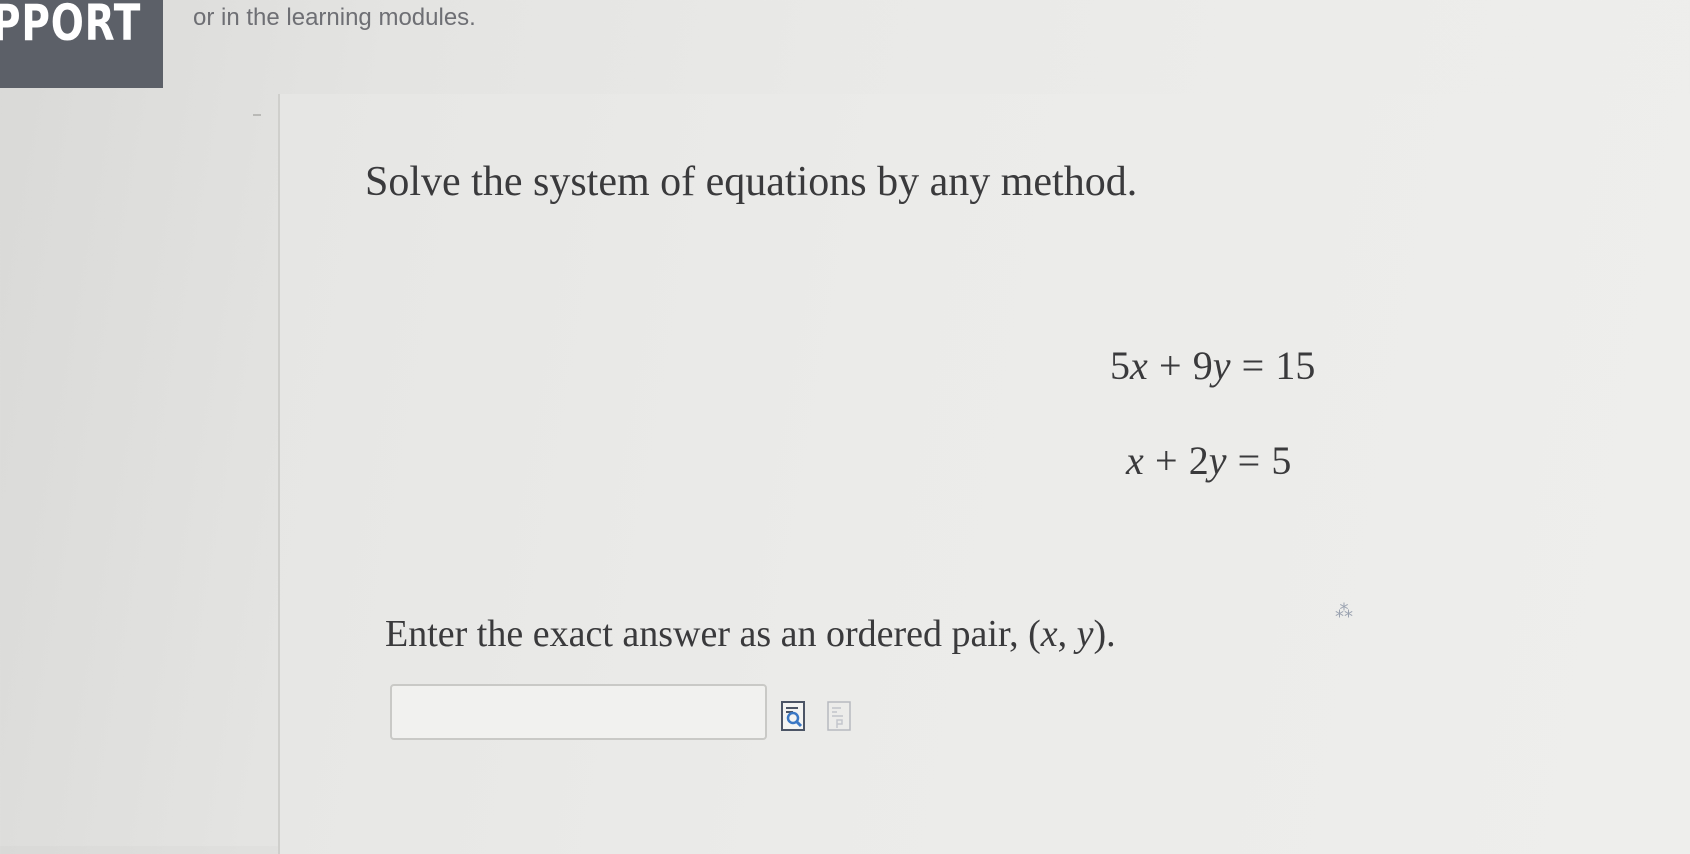 Image resolution: width=1690 pixels, height=854 pixels. What do you see at coordinates (1067, 634) in the screenshot?
I see `ordered-pair-notation: (x, y)` at bounding box center [1067, 634].